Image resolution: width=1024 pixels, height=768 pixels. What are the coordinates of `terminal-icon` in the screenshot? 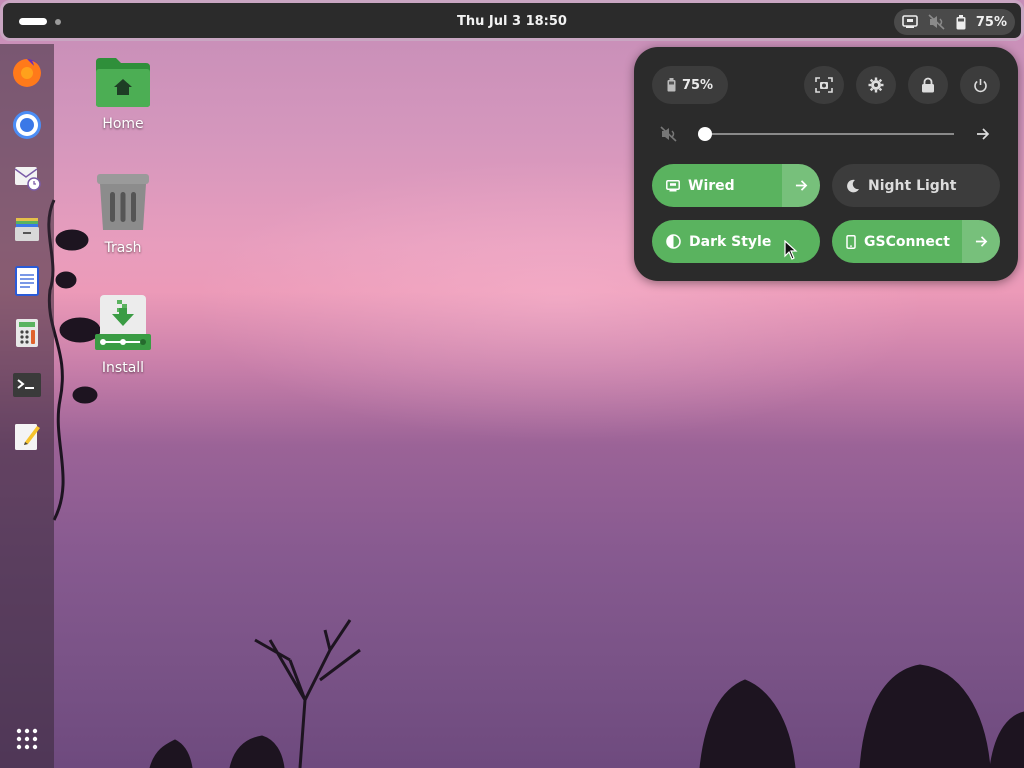 It's located at (27, 385).